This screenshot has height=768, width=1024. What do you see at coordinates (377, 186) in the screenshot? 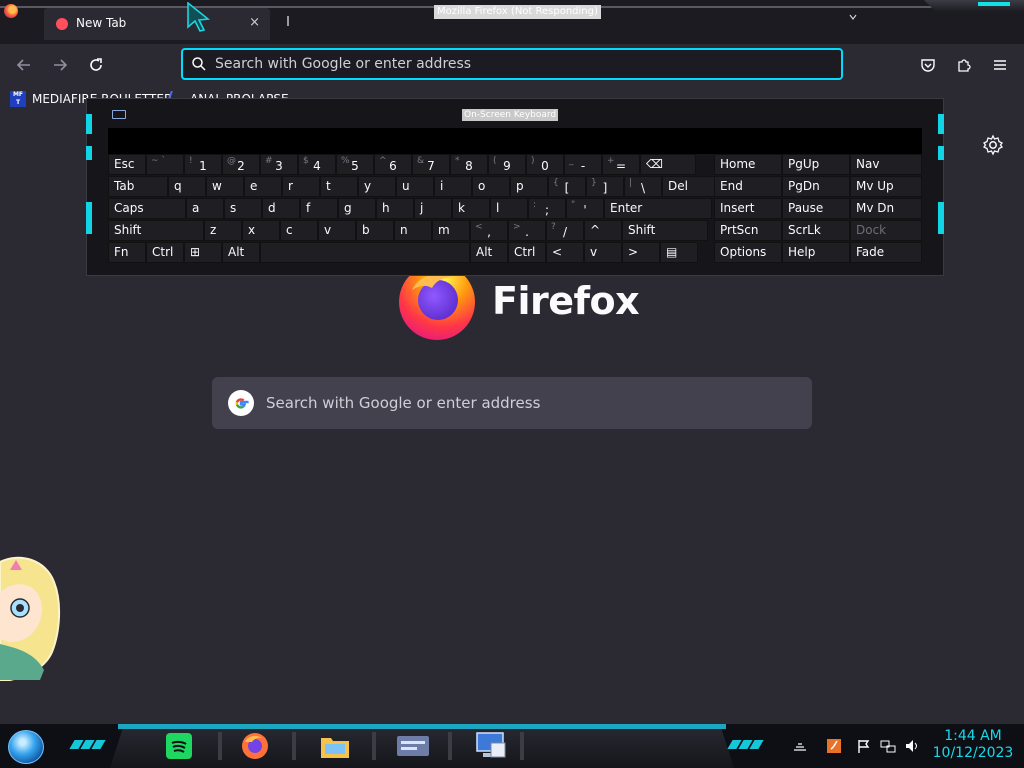
I see `osk-key-y: y` at bounding box center [377, 186].